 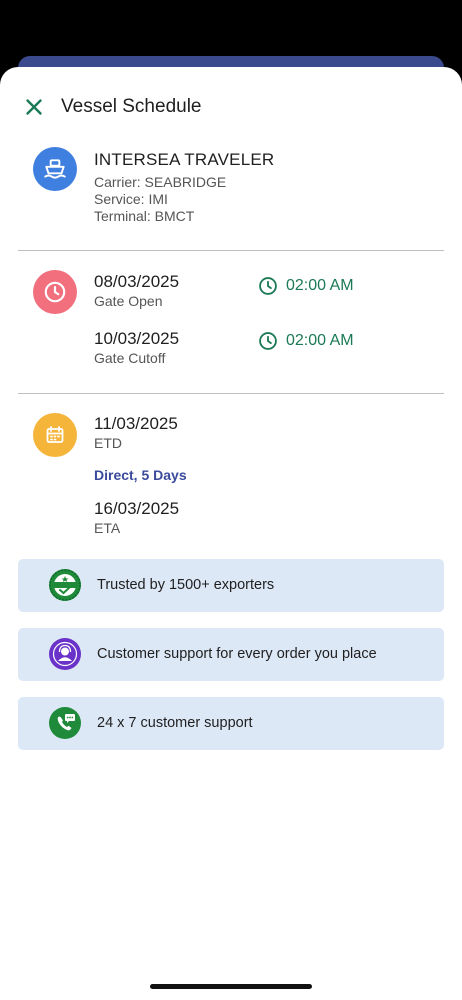 I want to click on close-button, so click(x=34, y=107).